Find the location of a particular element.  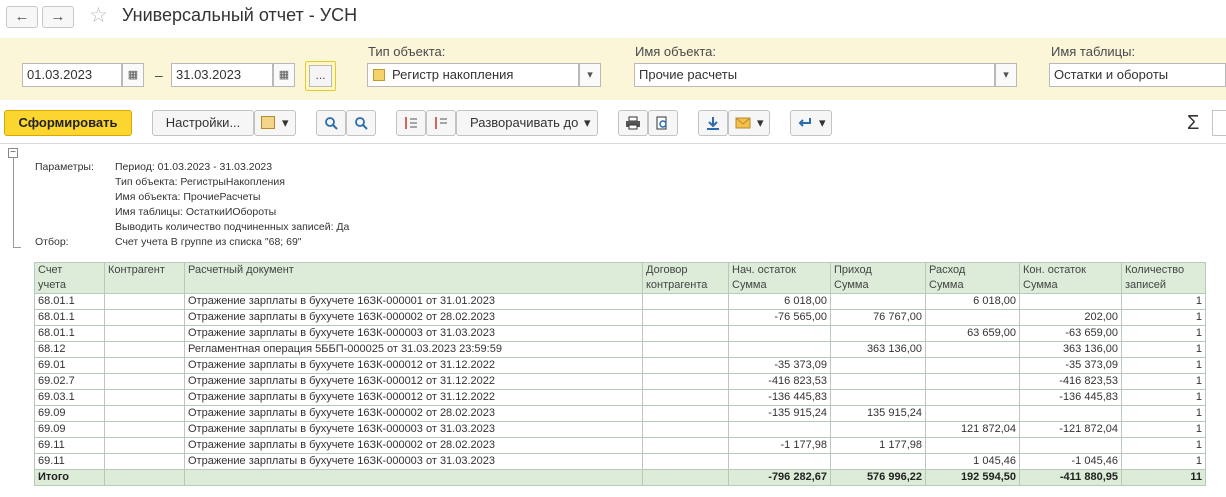

expand-groups-button is located at coordinates (411, 123).